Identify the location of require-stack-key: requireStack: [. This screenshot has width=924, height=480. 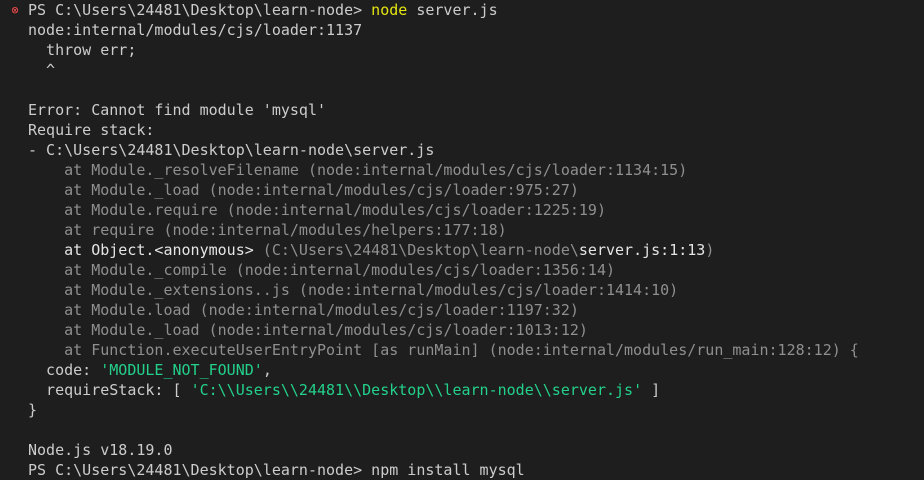
(109, 390).